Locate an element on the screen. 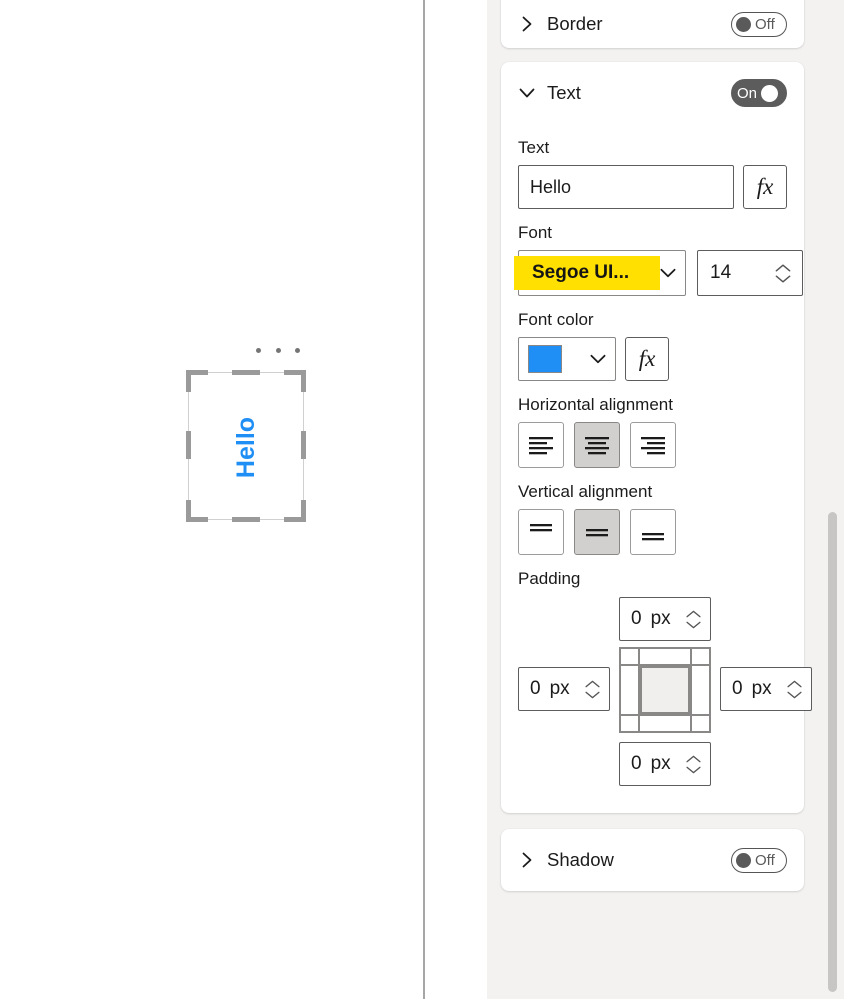  resize-handle-bottom is located at coordinates (246, 519).